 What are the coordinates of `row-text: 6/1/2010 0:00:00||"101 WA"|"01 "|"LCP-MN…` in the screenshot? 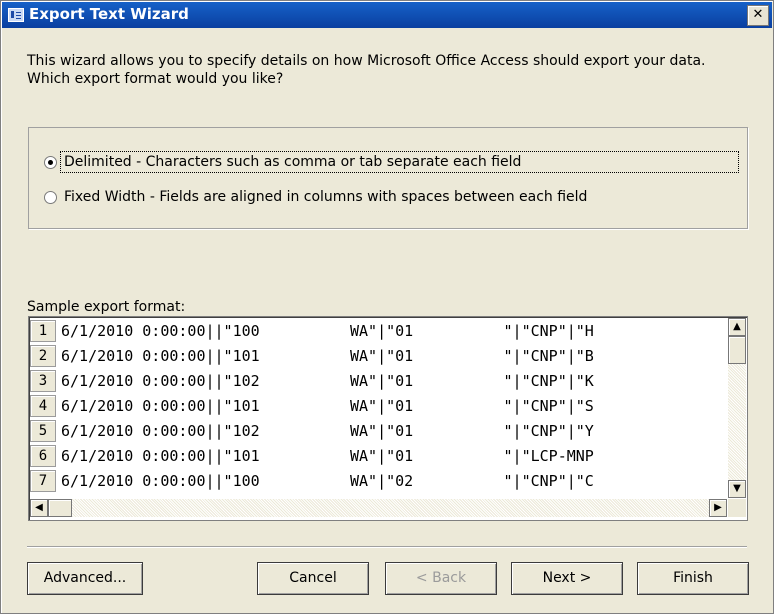 It's located at (327, 456).